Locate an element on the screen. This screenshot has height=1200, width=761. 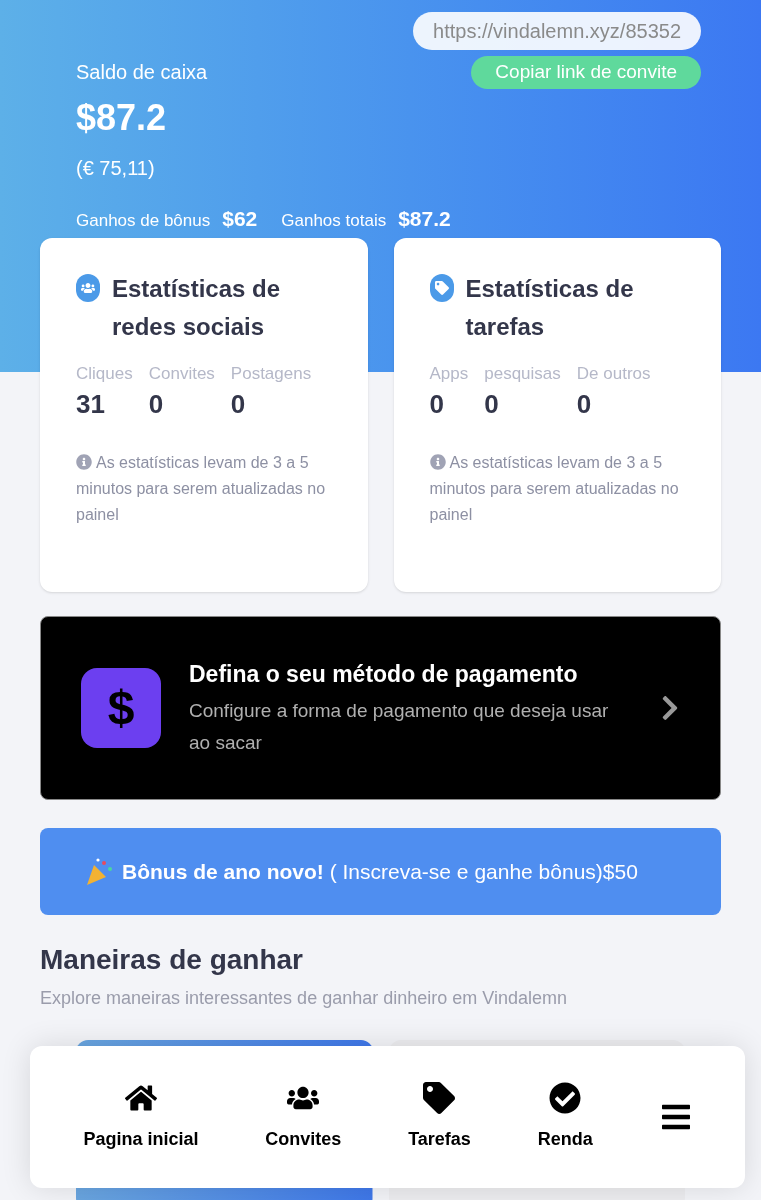
dollar-logo-icon: $ is located at coordinates (121, 708).